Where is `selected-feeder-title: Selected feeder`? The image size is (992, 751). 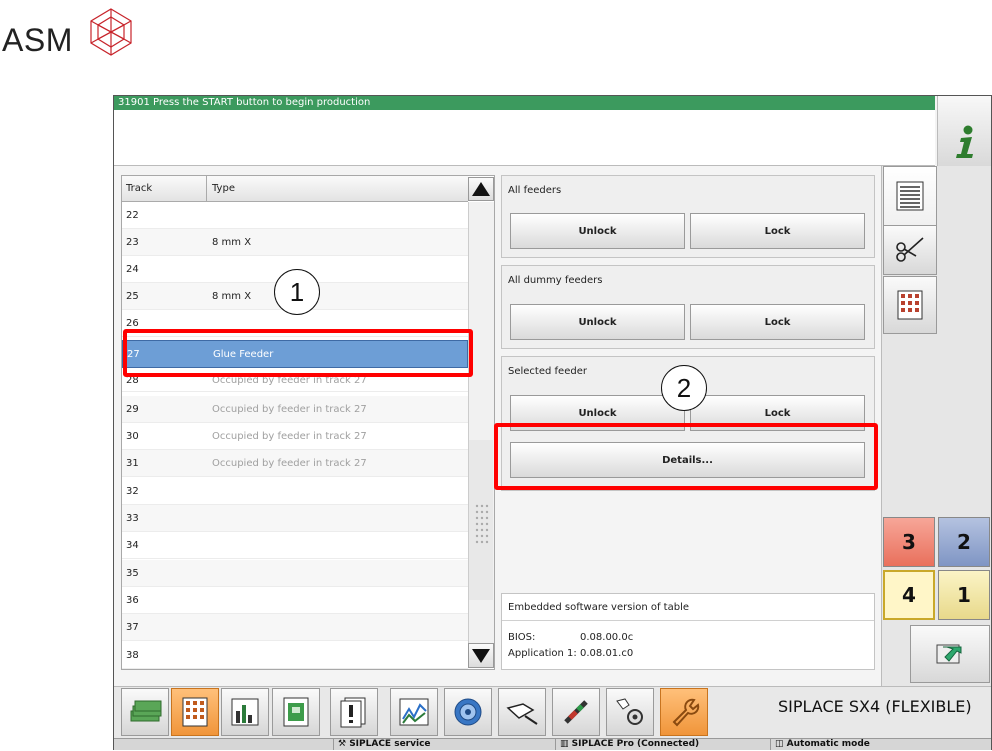 selected-feeder-title: Selected feeder is located at coordinates (547, 371).